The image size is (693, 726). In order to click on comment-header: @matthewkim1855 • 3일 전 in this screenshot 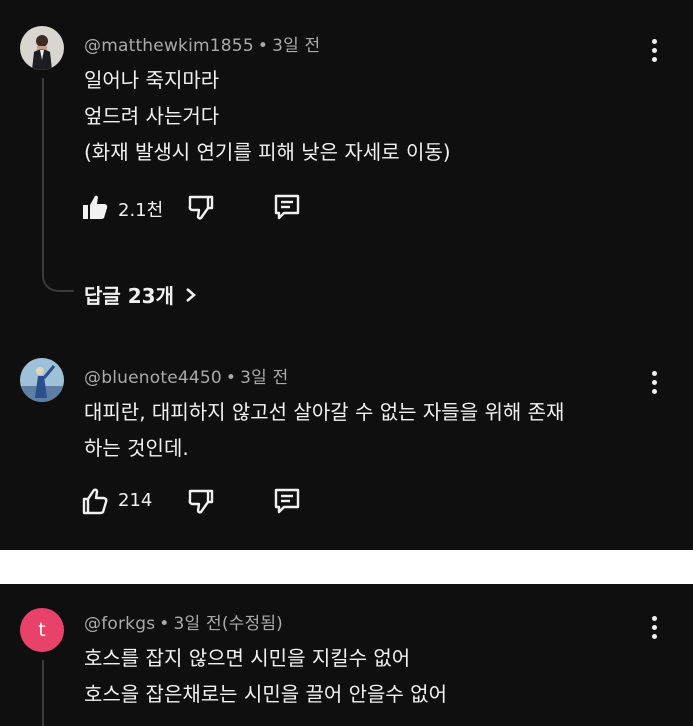, I will do `click(202, 46)`.